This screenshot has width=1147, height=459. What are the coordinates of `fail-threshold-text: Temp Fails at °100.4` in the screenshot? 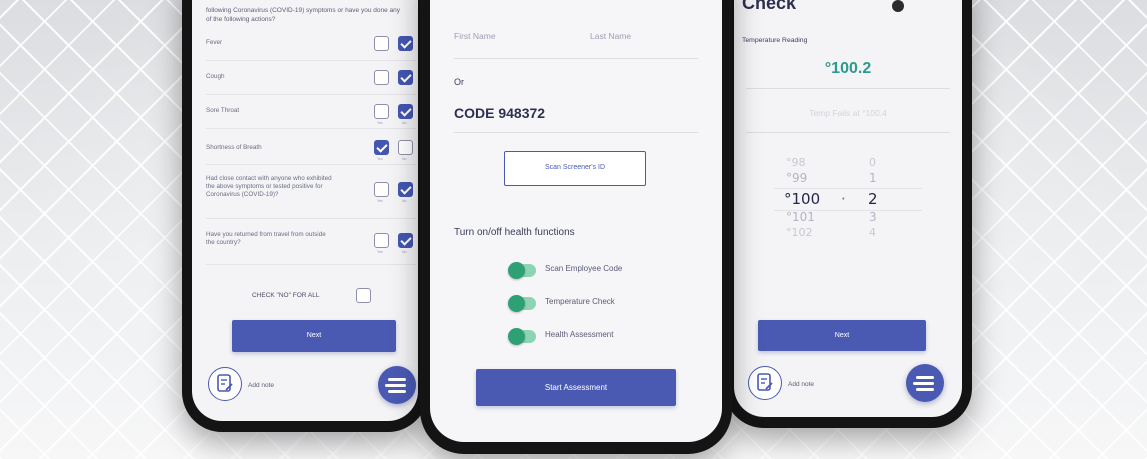 It's located at (848, 113).